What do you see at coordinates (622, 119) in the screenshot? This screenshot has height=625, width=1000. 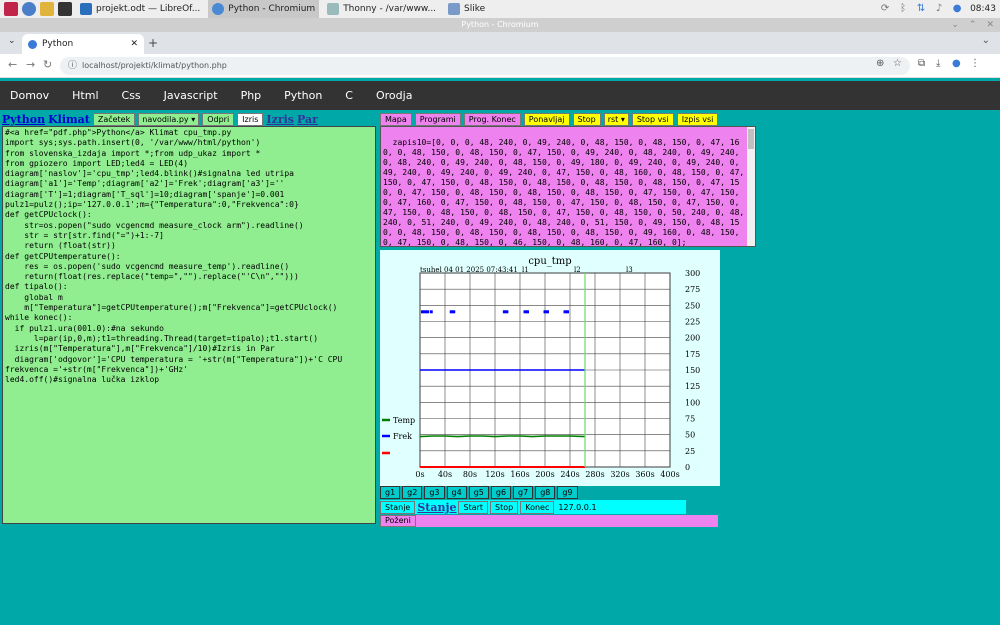 I see `chevron-down-icon: ▾` at bounding box center [622, 119].